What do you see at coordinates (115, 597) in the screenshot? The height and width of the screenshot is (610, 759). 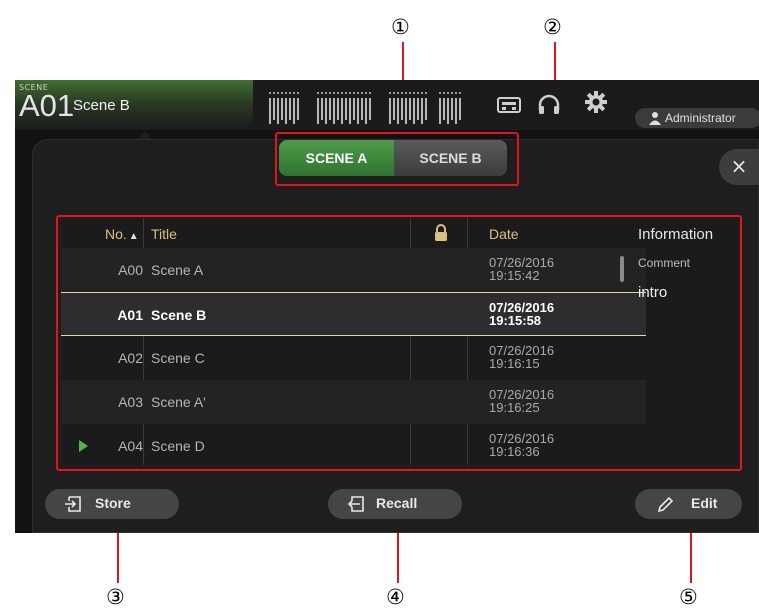 I see `callout-3: ③` at bounding box center [115, 597].